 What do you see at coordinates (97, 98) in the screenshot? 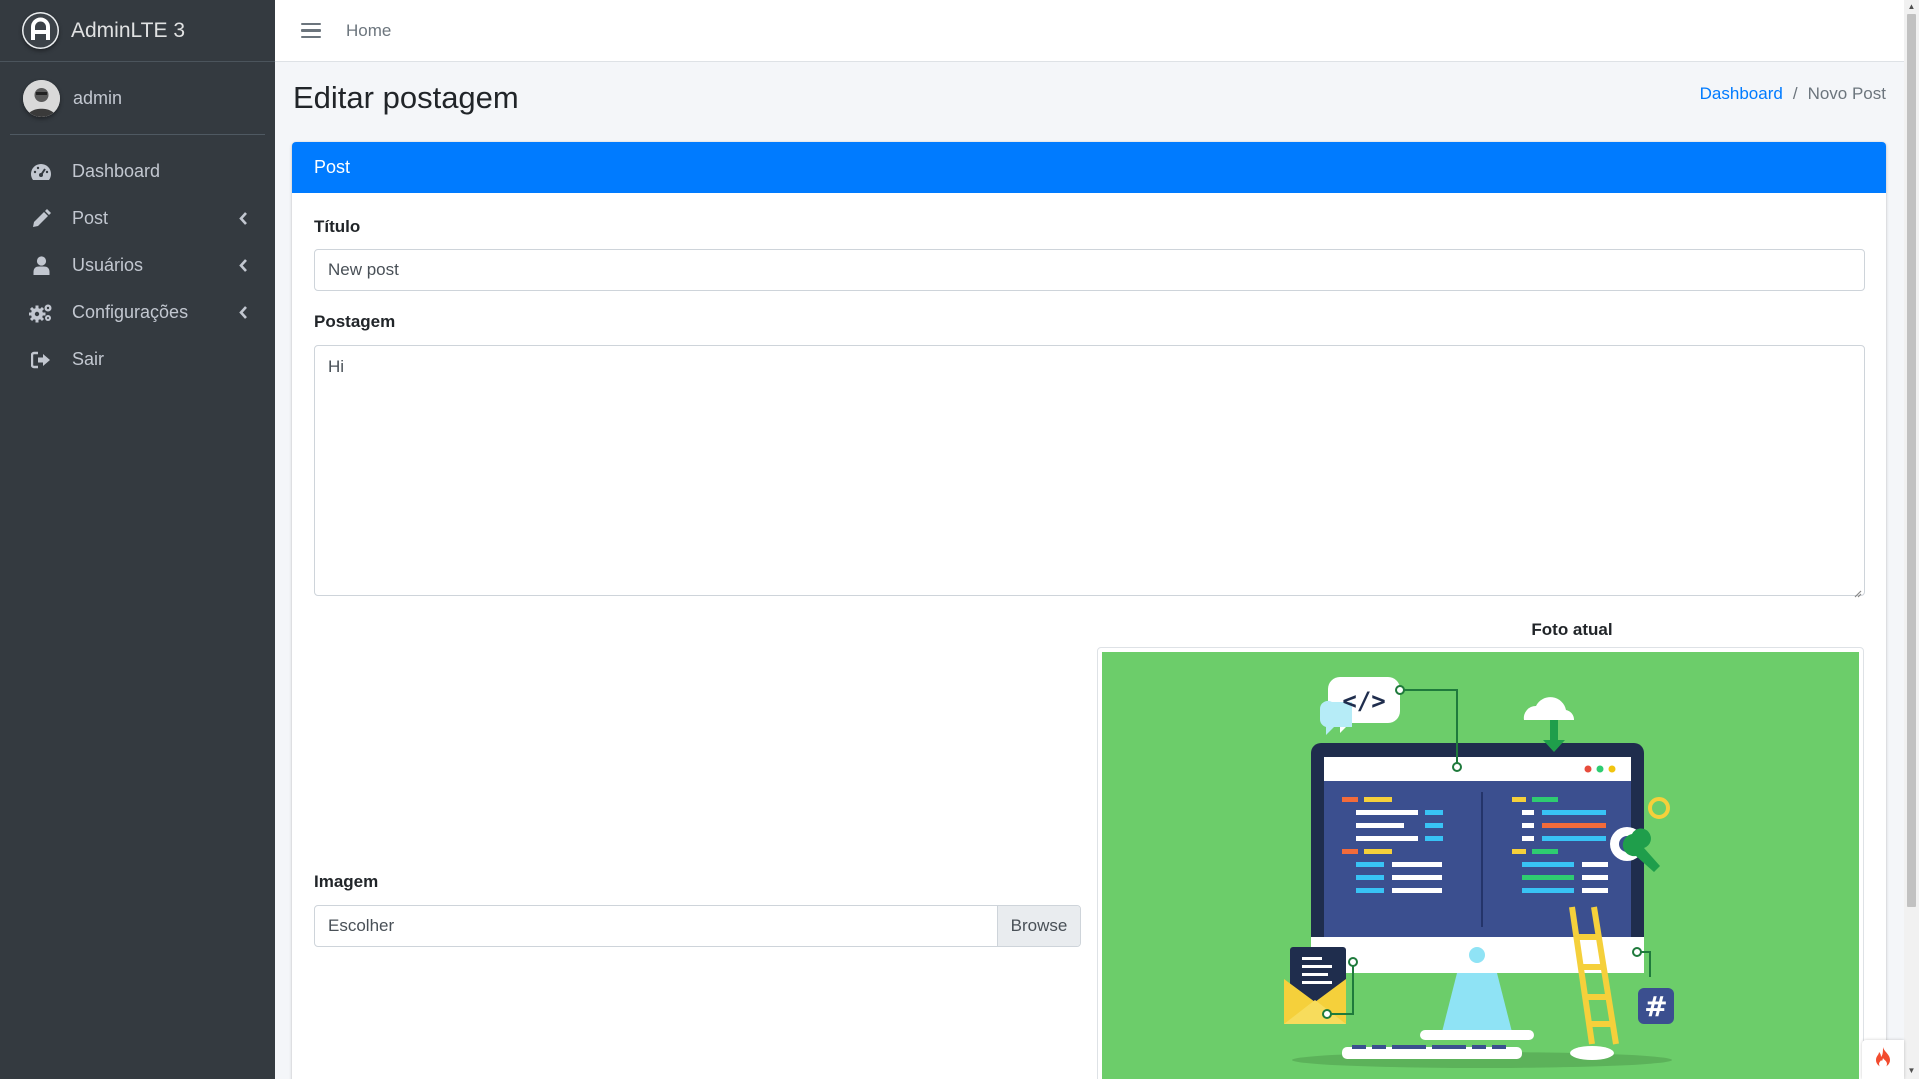
I see `user-name: admin` at bounding box center [97, 98].